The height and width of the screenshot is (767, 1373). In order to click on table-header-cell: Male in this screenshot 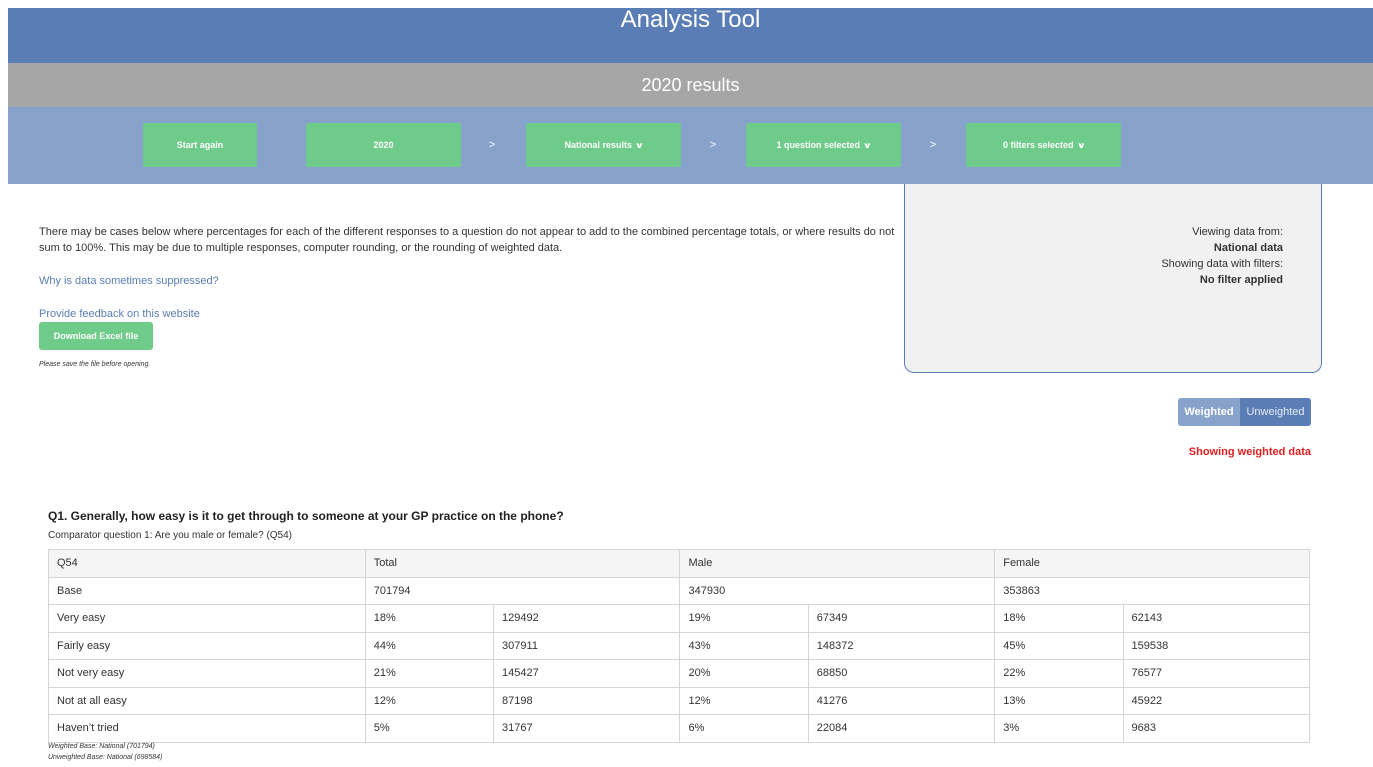, I will do `click(837, 563)`.